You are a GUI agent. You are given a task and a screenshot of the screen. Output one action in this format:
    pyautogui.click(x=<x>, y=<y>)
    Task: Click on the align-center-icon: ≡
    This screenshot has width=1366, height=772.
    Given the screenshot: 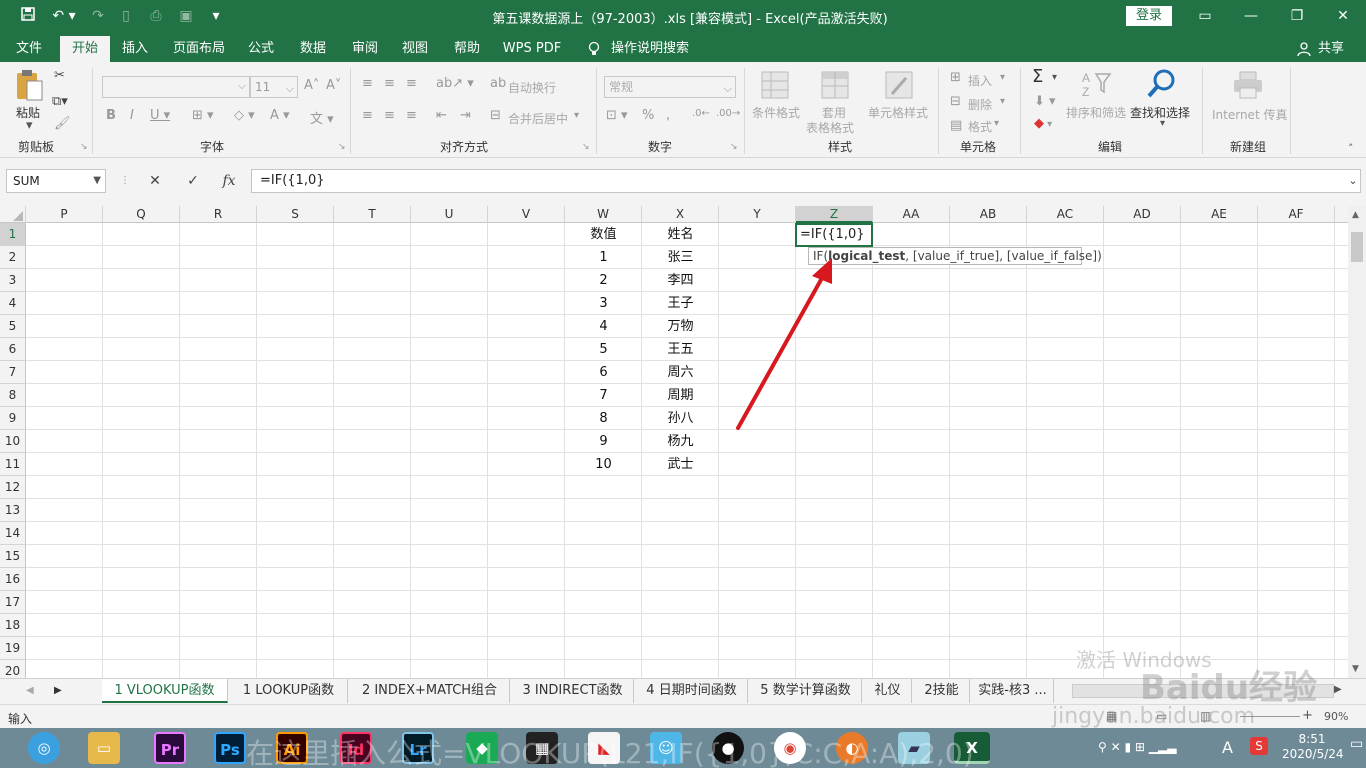 What is the action you would take?
    pyautogui.click(x=389, y=115)
    